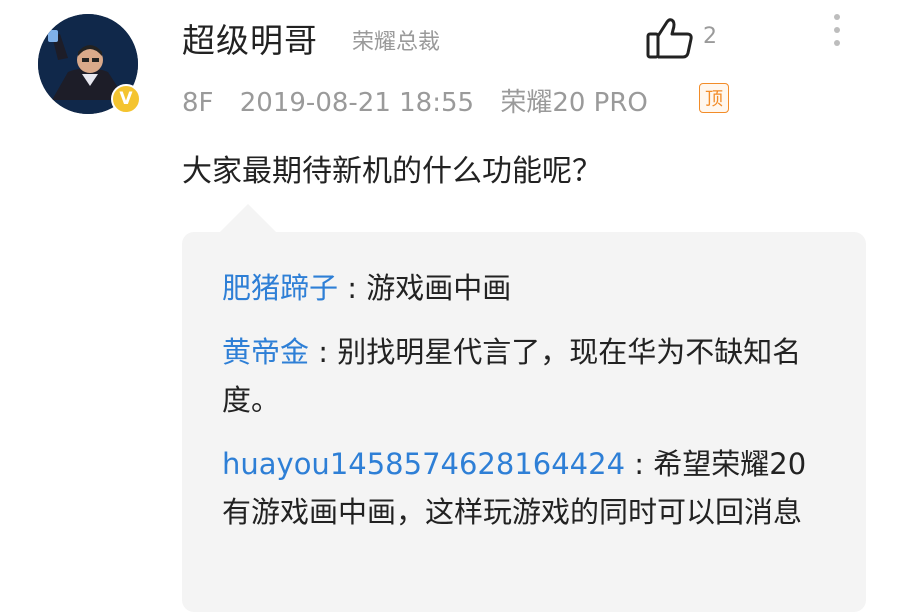 The width and height of the screenshot is (900, 612). What do you see at coordinates (527, 288) in the screenshot?
I see `reply-item: 肥猪蹄子 : 游戏画中画` at bounding box center [527, 288].